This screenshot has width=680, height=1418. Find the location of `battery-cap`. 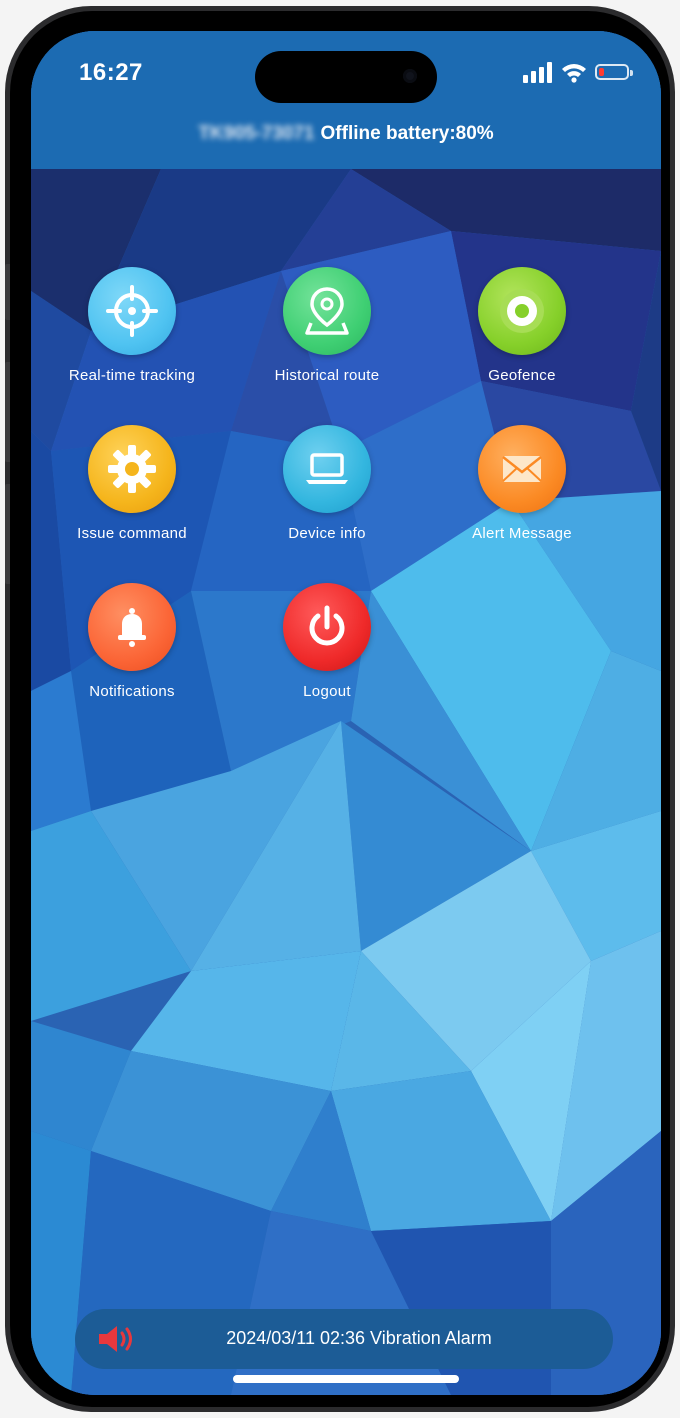

battery-cap is located at coordinates (631, 73).